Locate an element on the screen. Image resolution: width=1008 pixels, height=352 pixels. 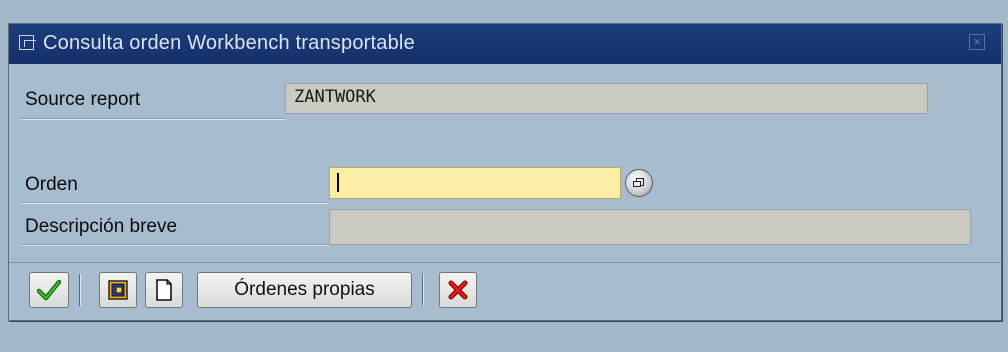
own-orders-label: Órdenes propias is located at coordinates (304, 289).